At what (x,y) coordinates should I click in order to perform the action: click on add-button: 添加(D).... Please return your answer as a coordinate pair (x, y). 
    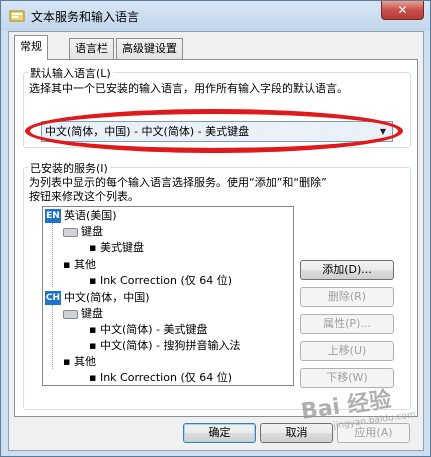
    Looking at the image, I should click on (347, 270).